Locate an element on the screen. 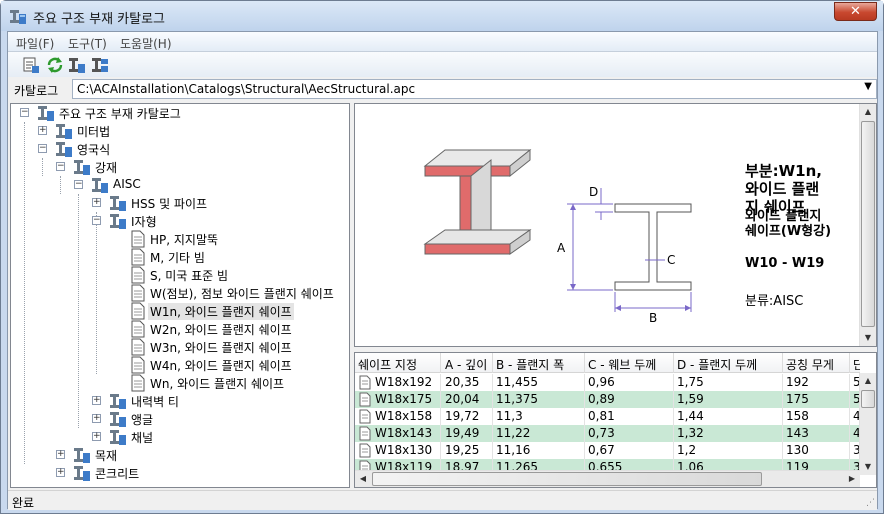  section-dimension-diagram: A D C B is located at coordinates (624, 254).